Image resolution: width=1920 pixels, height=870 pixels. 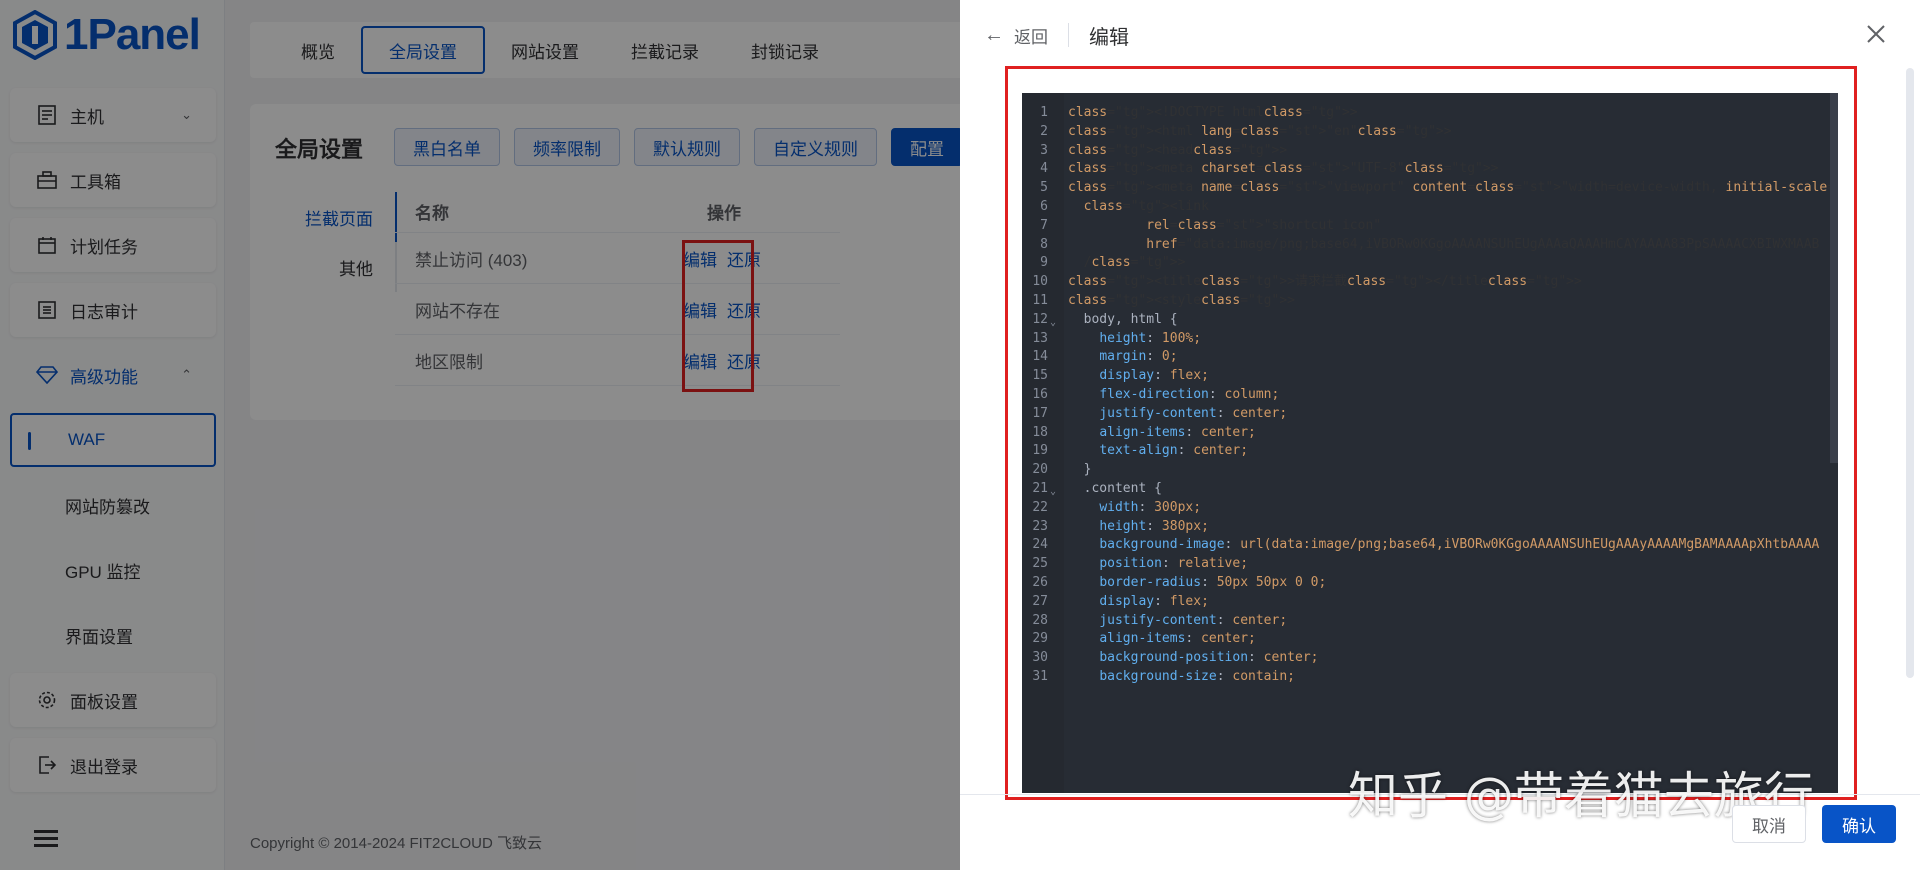 I want to click on arrow-left-icon: ←, so click(x=994, y=35).